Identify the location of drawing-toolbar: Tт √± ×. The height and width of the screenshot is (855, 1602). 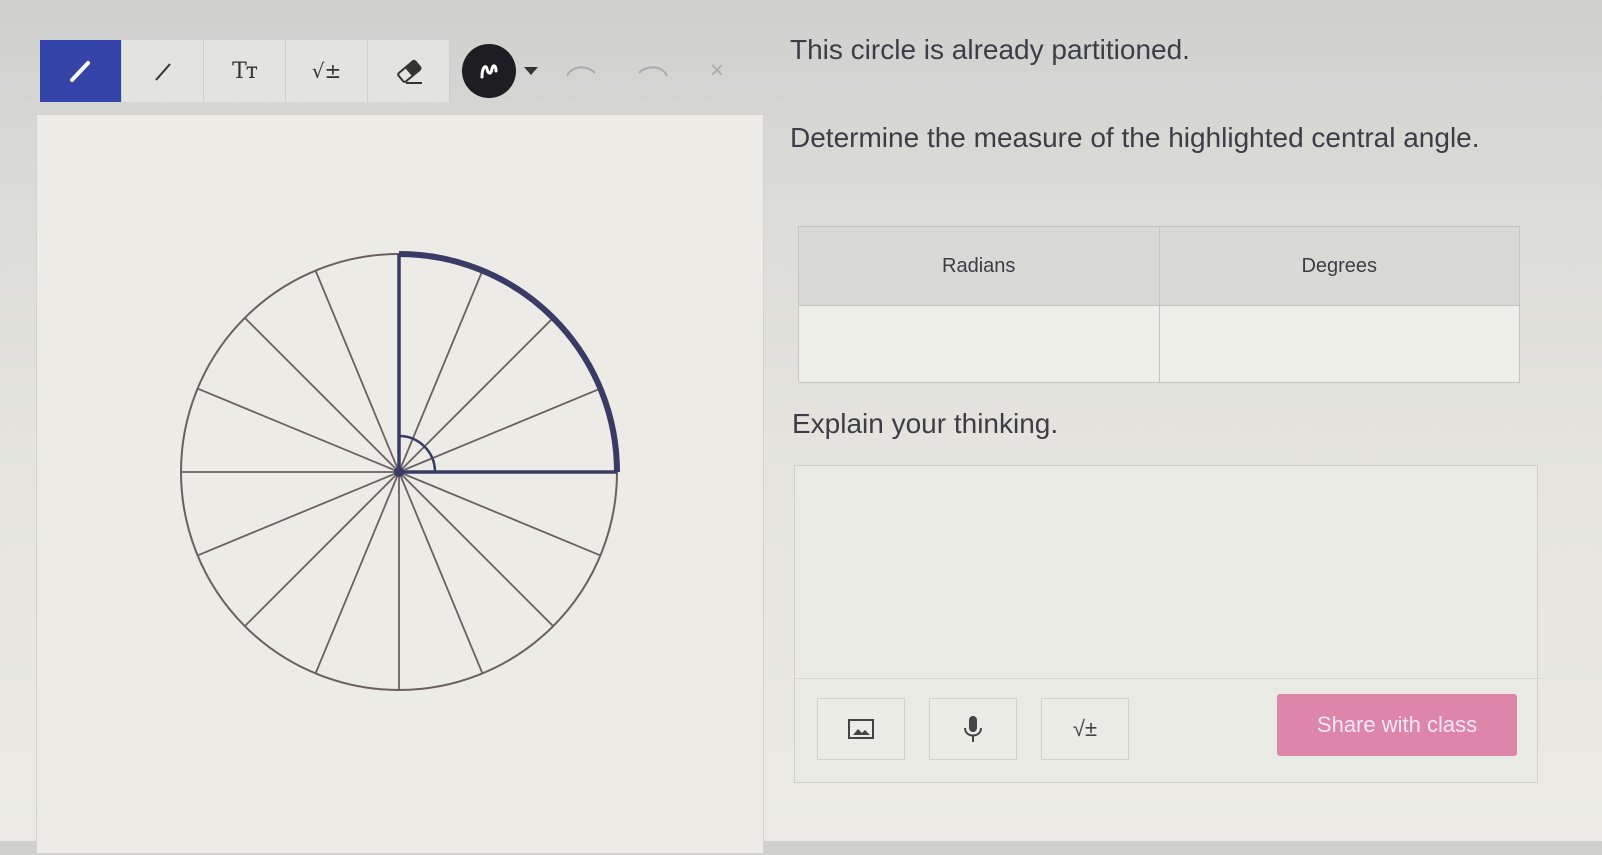
(382, 71).